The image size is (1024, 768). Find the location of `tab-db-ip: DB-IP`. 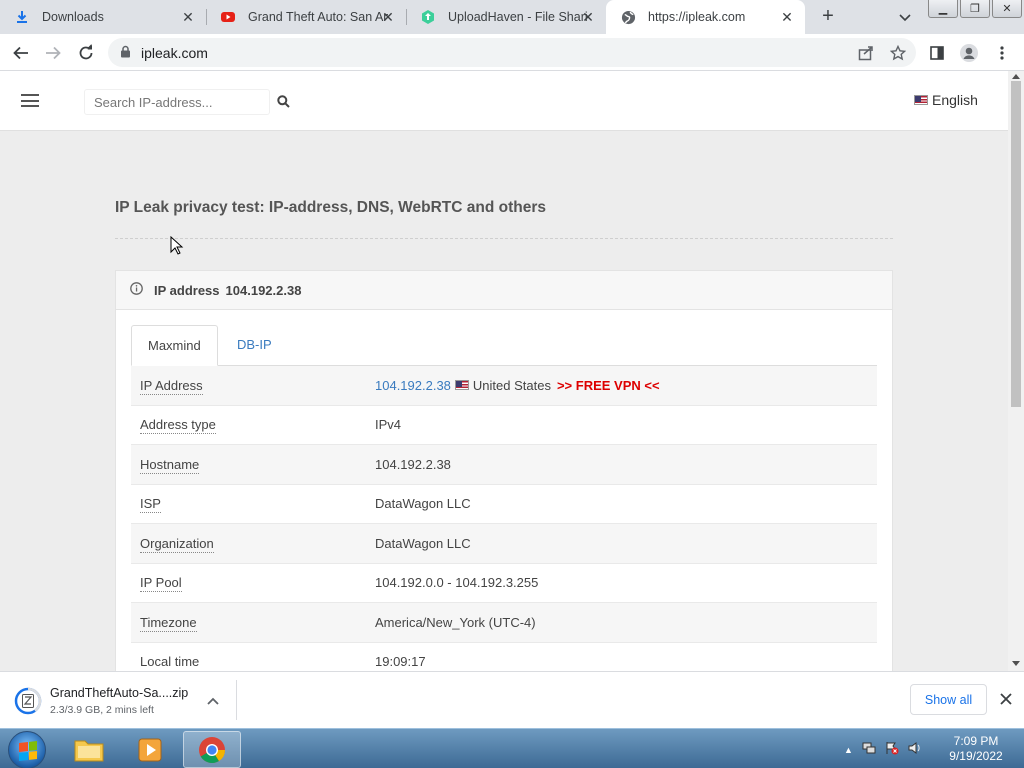

tab-db-ip: DB-IP is located at coordinates (254, 345).